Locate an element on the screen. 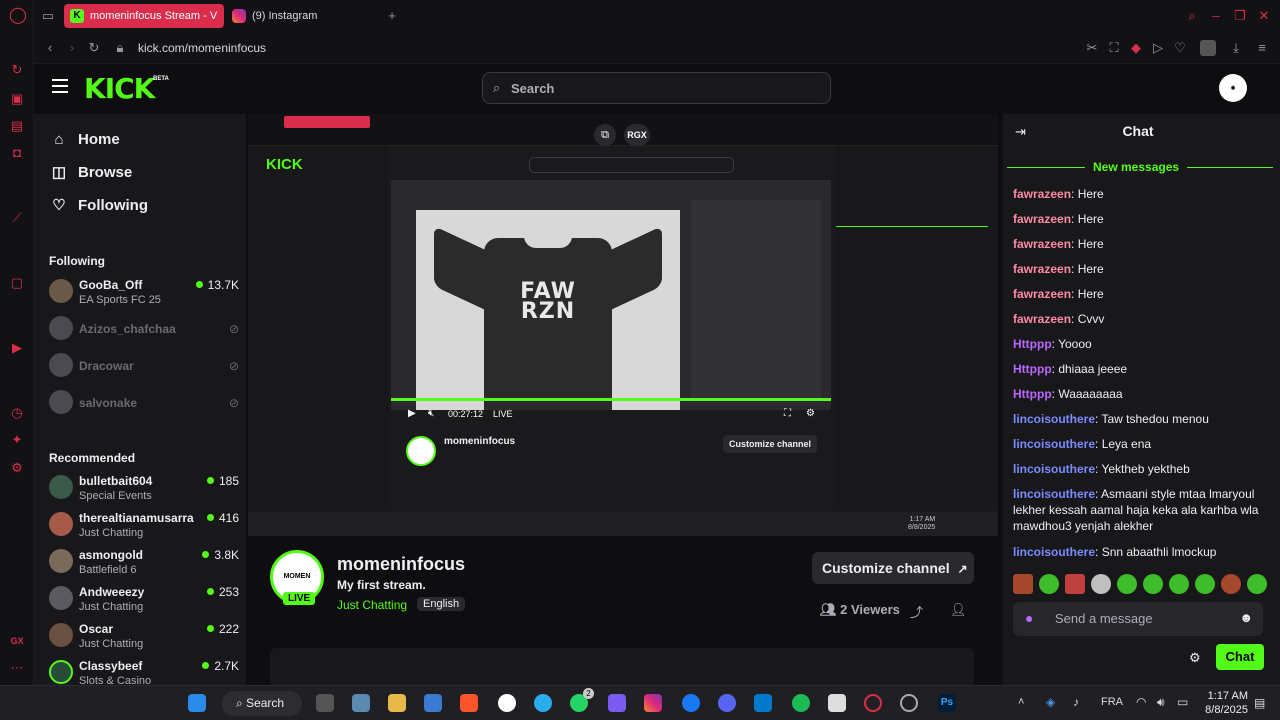 This screenshot has height=720, width=1280. tab-kick: K momeninfocus Stream - V is located at coordinates (144, 16).